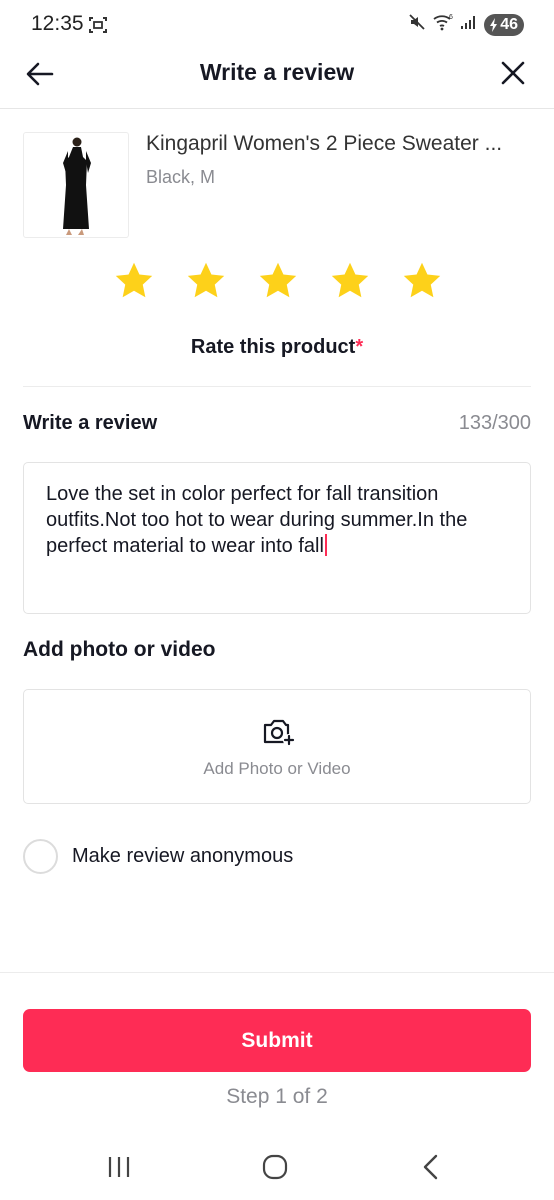 The height and width of the screenshot is (1200, 554). What do you see at coordinates (494, 423) in the screenshot?
I see `character-count: 133/300` at bounding box center [494, 423].